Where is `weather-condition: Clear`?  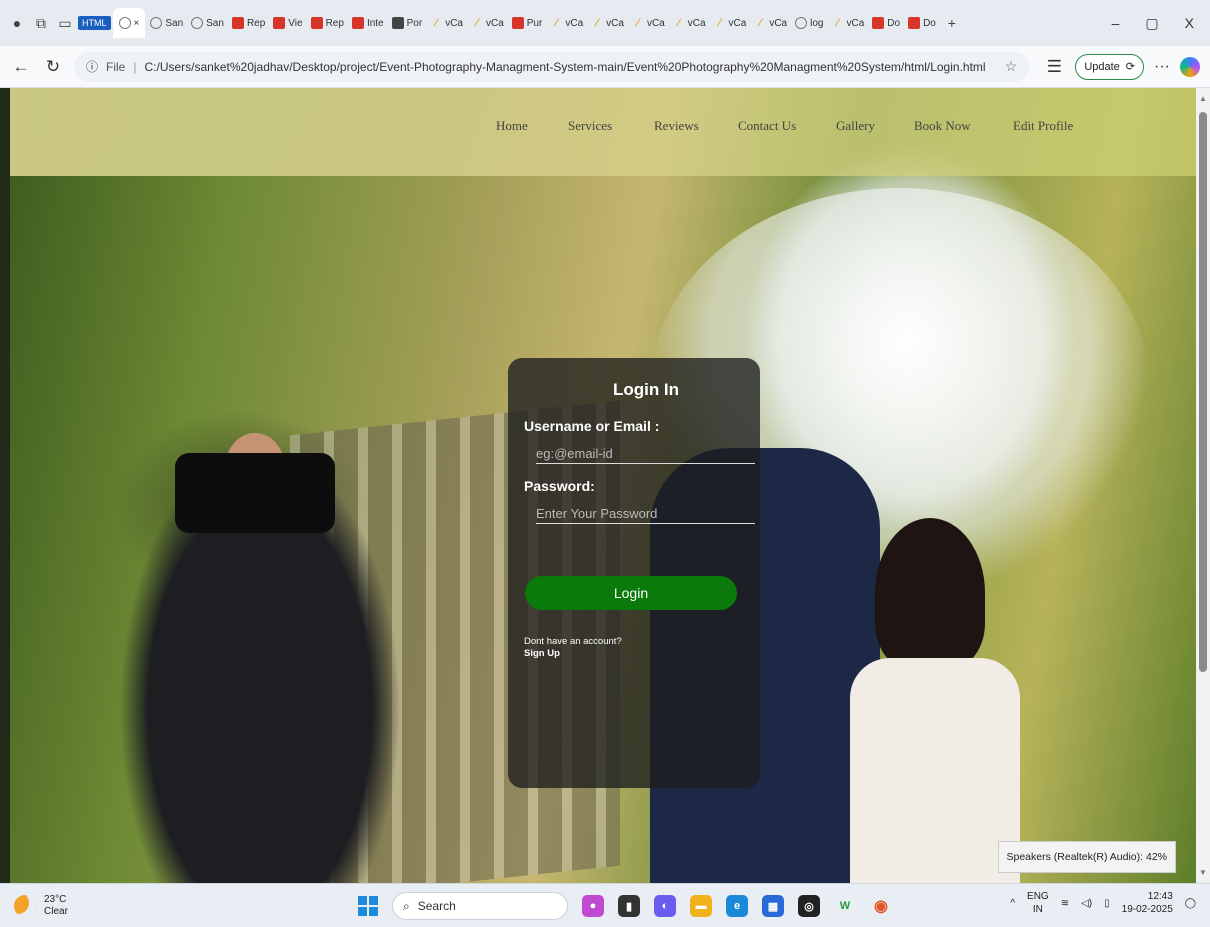
weather-condition: Clear is located at coordinates (56, 911).